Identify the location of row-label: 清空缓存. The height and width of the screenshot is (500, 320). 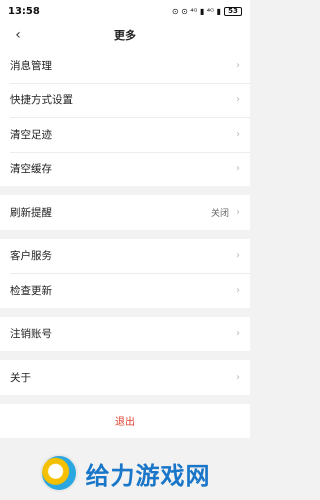
(31, 169).